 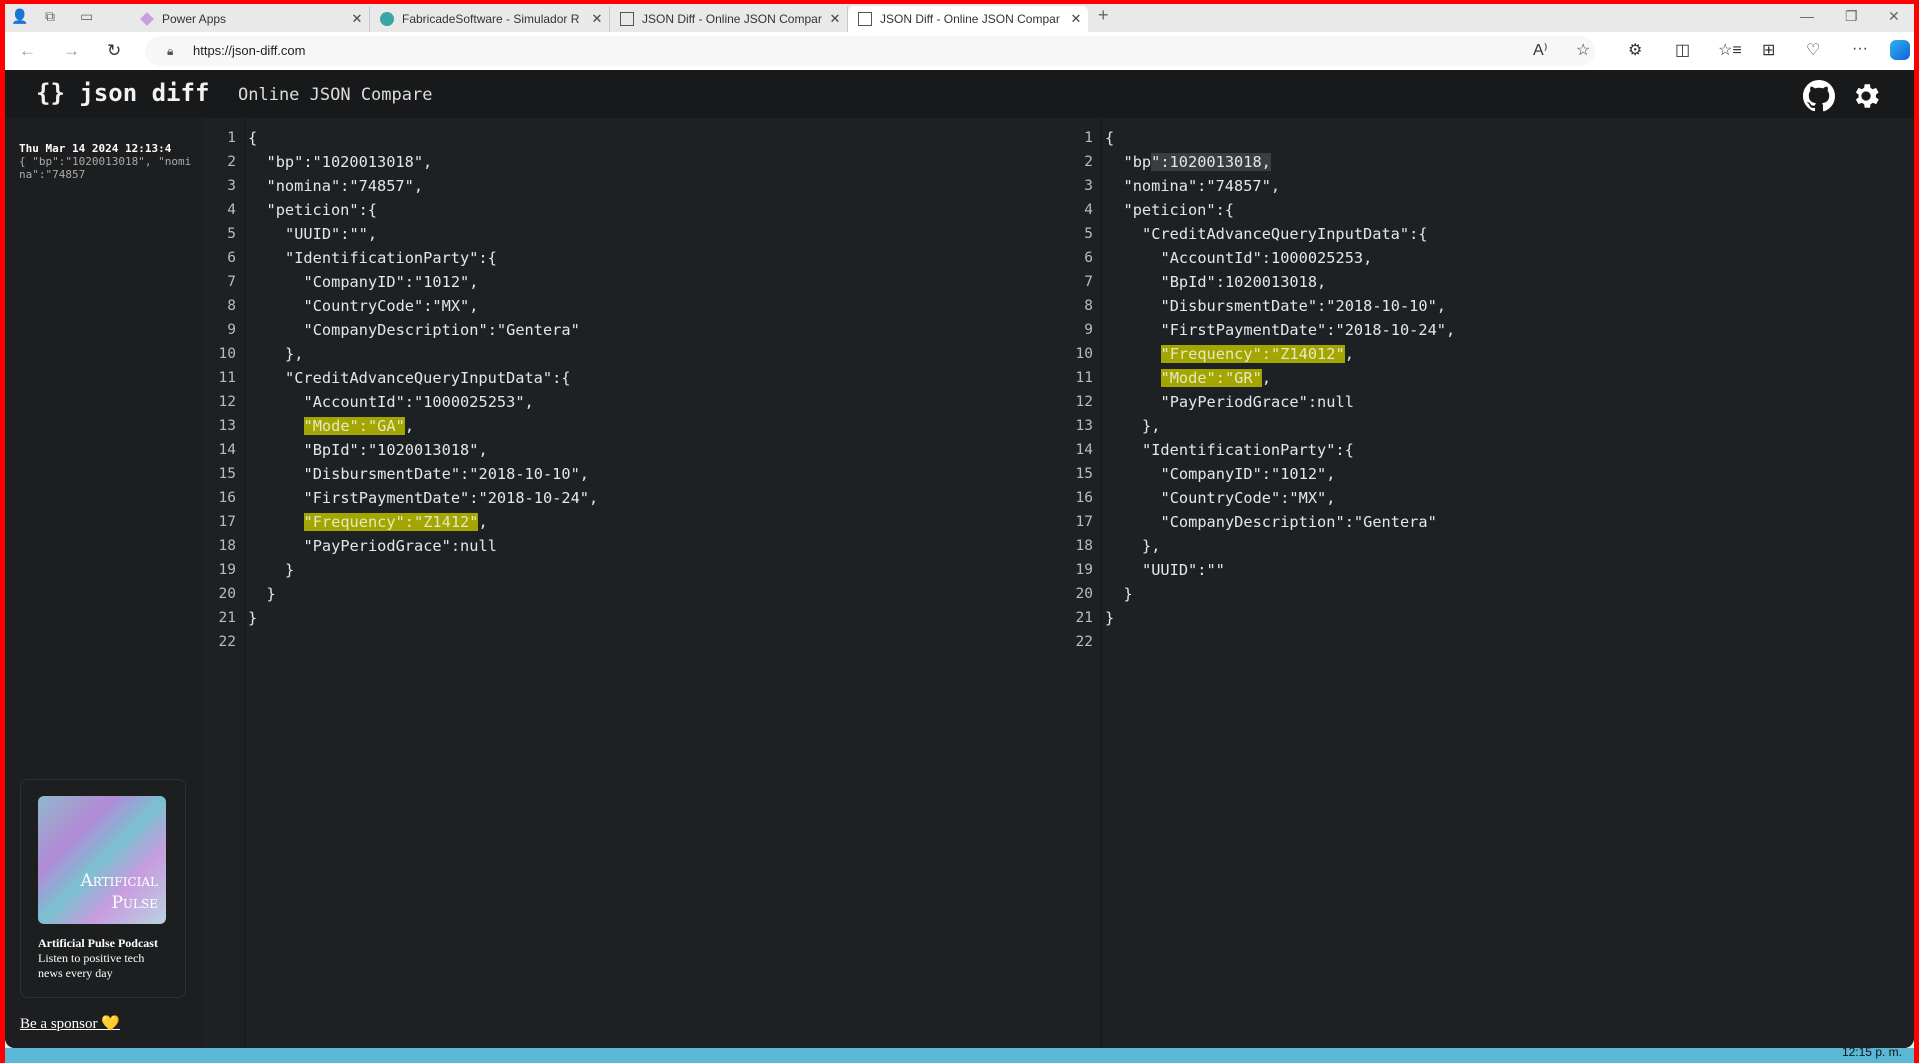 What do you see at coordinates (71, 51) in the screenshot?
I see `forward-button: →` at bounding box center [71, 51].